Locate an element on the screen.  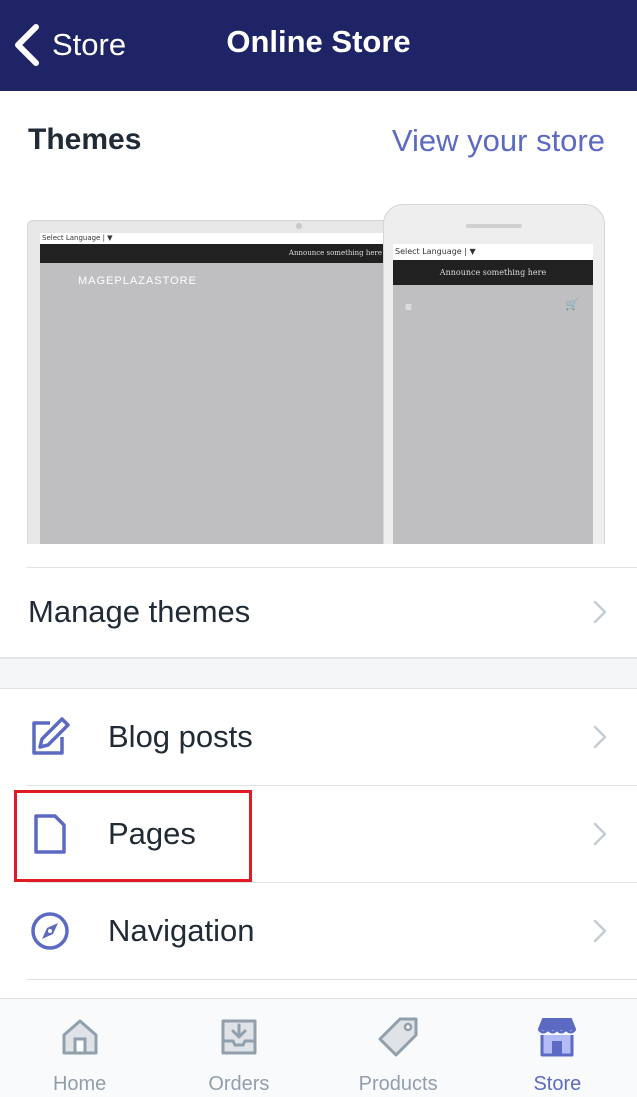
navigation-label: Navigation is located at coordinates (181, 930).